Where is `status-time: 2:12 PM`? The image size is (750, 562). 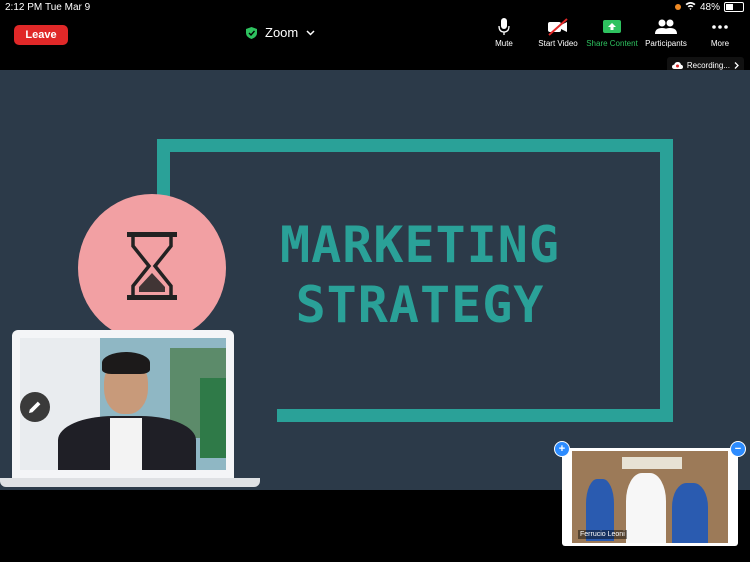 status-time: 2:12 PM is located at coordinates (24, 7).